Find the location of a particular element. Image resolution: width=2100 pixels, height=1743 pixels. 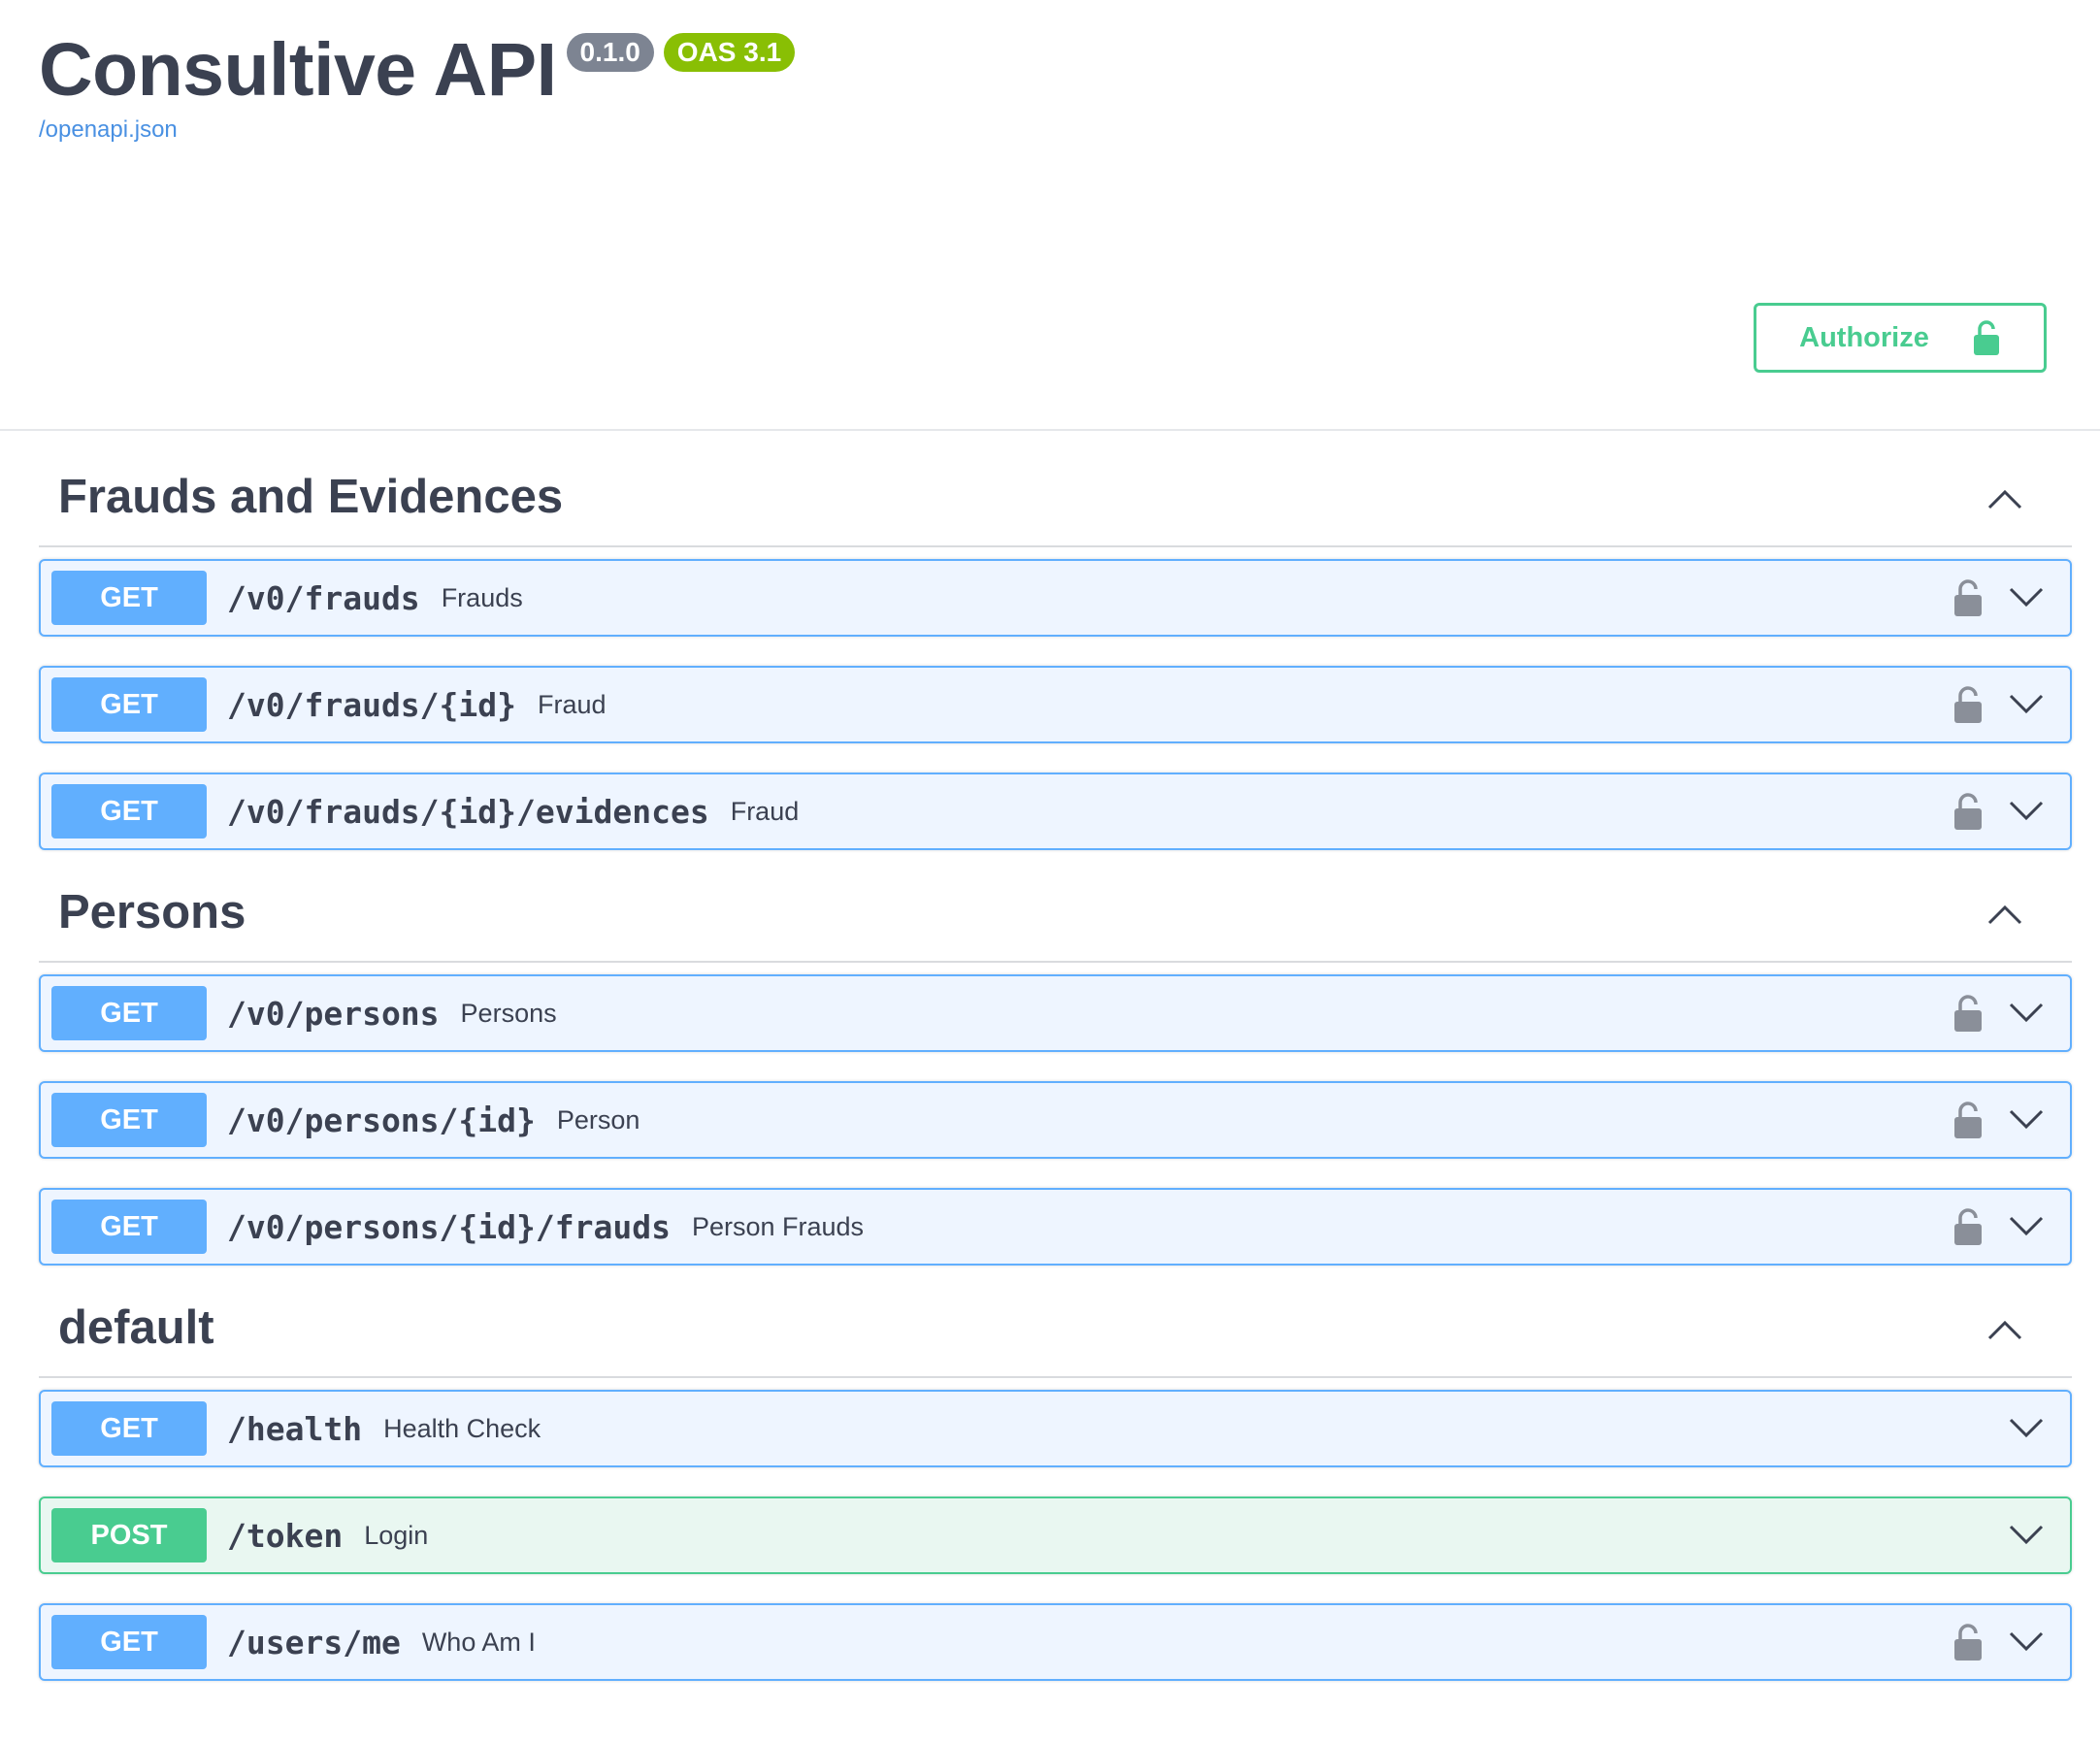

operation-path: /v0/frauds/{id} is located at coordinates (372, 705).